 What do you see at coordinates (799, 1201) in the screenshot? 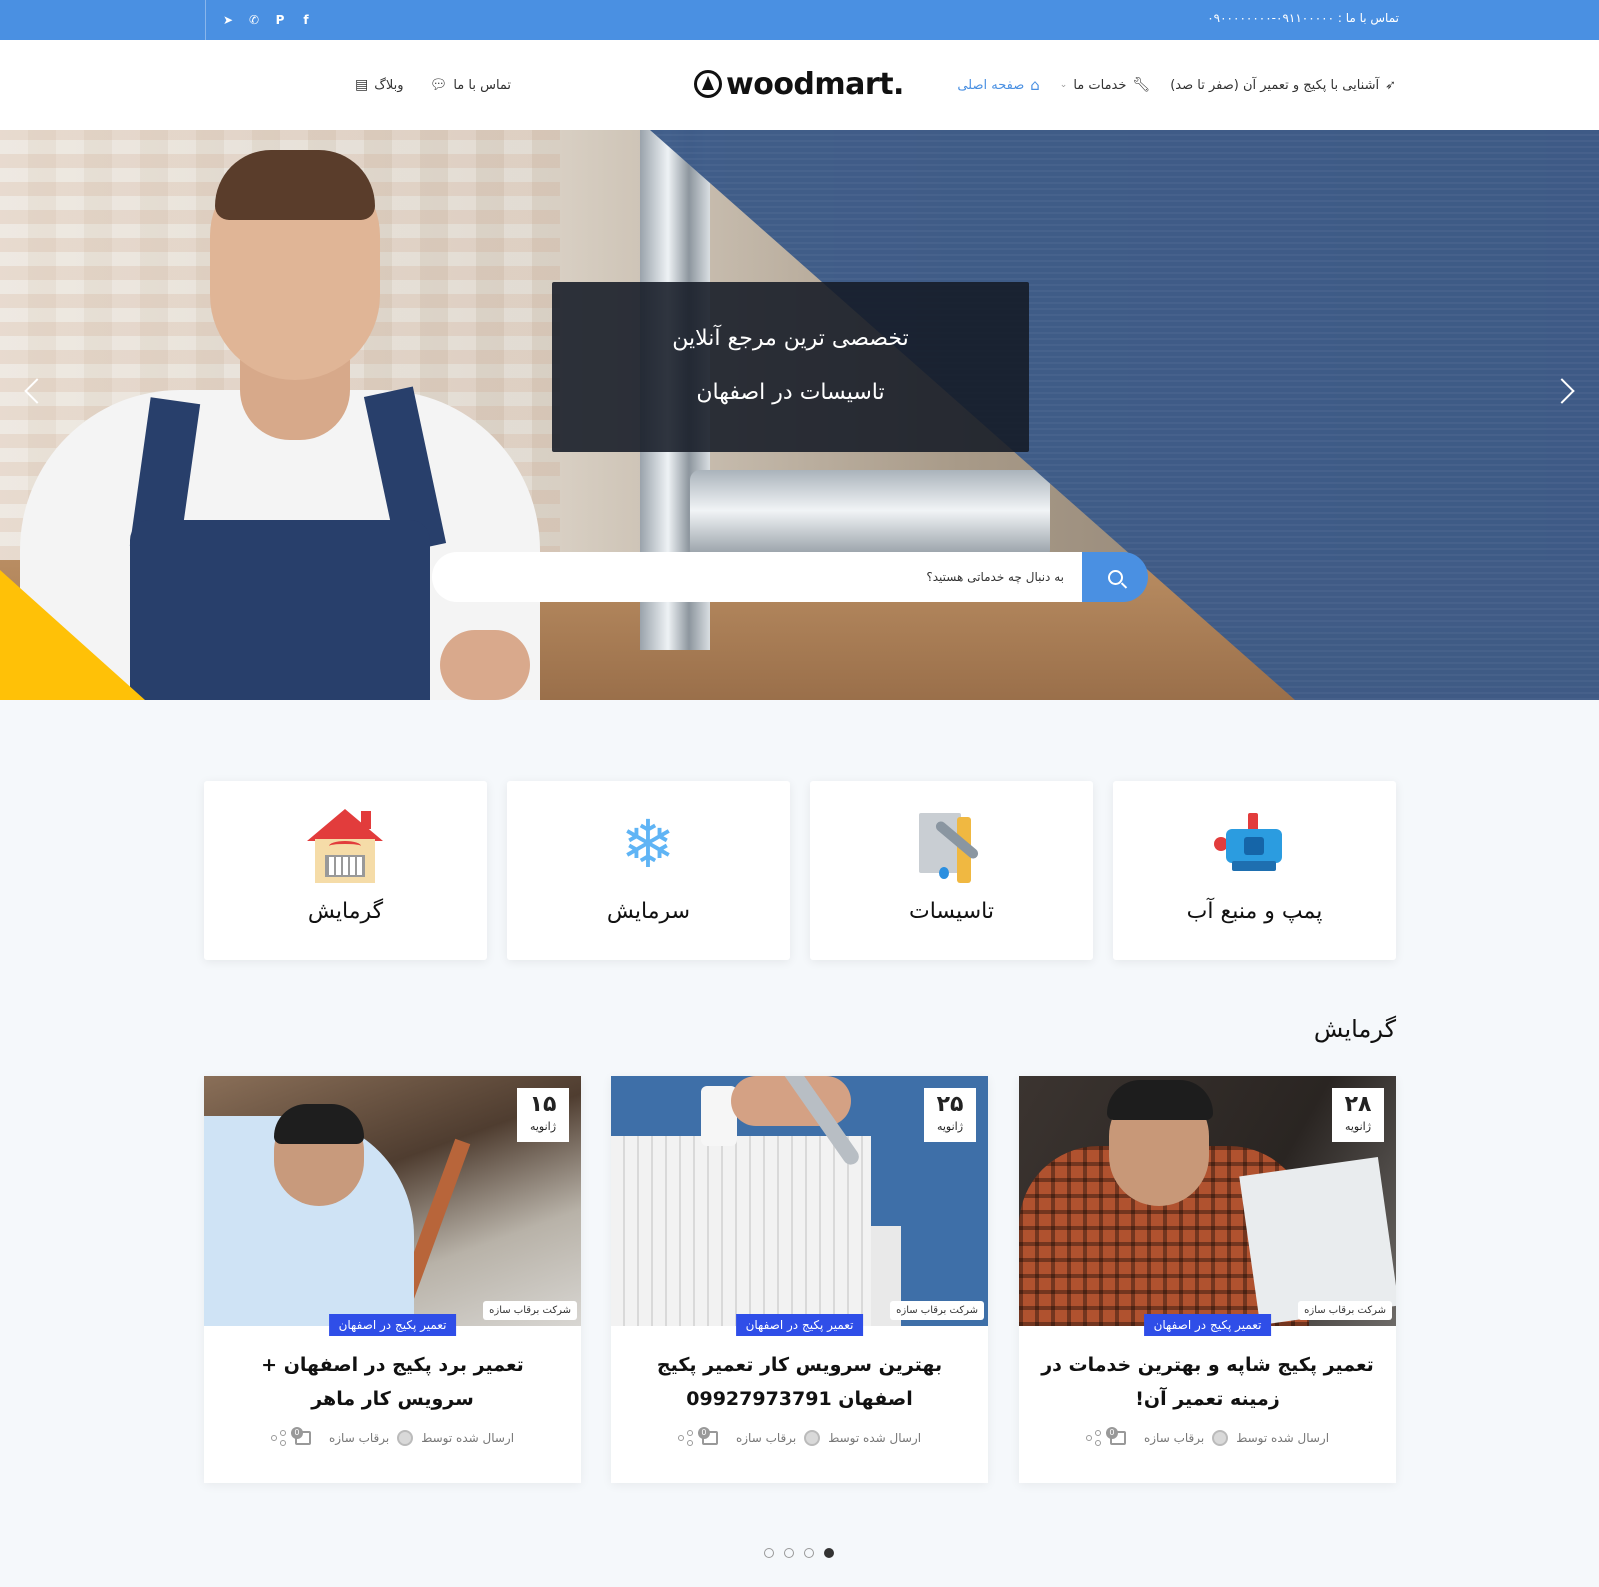
I see `post-image: ۲۵ ژانویه شرکت برقاب سازه` at bounding box center [799, 1201].